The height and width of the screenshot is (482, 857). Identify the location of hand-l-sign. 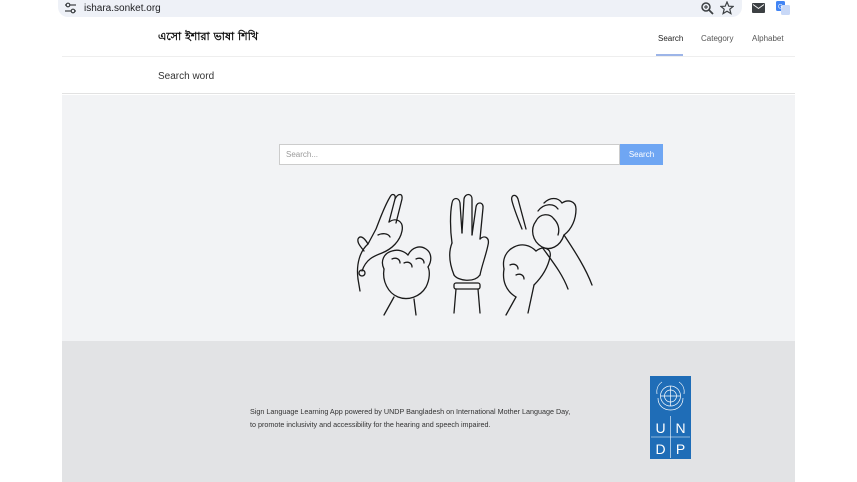
(526, 255).